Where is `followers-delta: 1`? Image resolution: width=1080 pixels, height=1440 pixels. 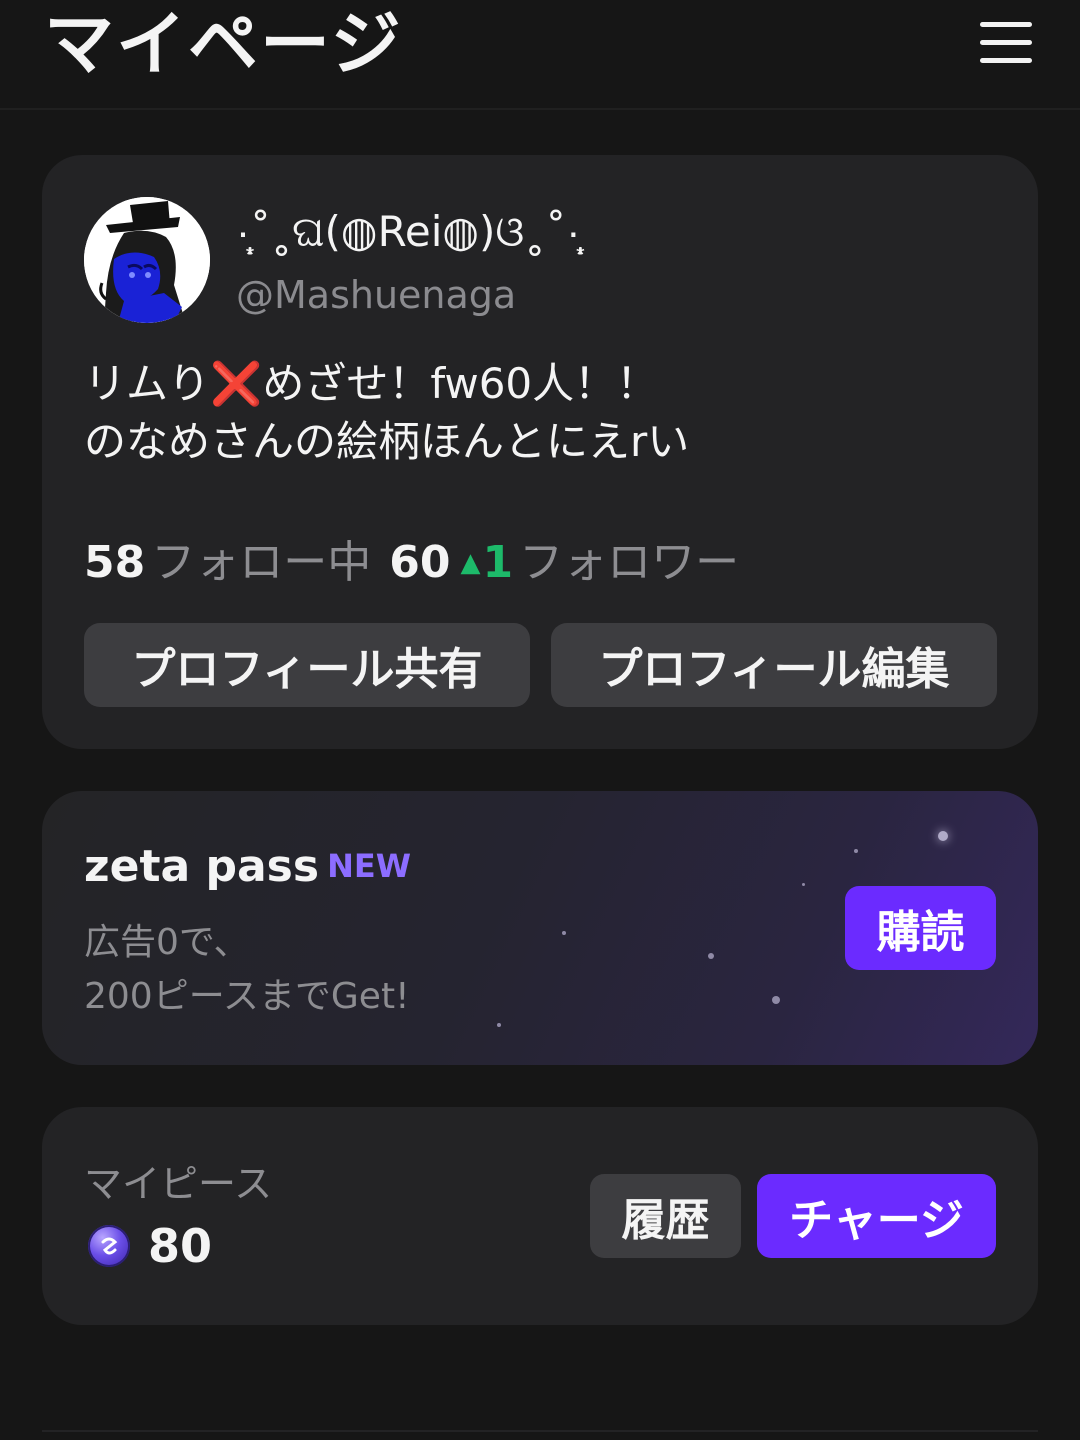
followers-delta: 1 is located at coordinates (498, 562).